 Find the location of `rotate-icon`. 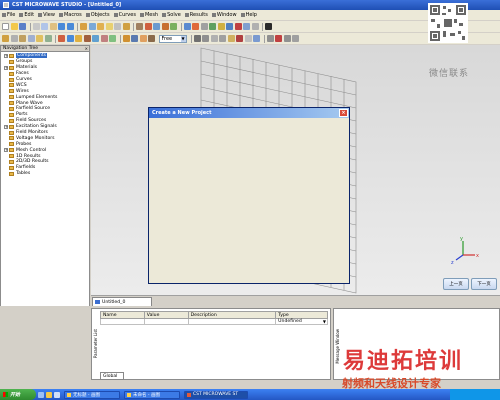

rotate-icon is located at coordinates (61, 38).